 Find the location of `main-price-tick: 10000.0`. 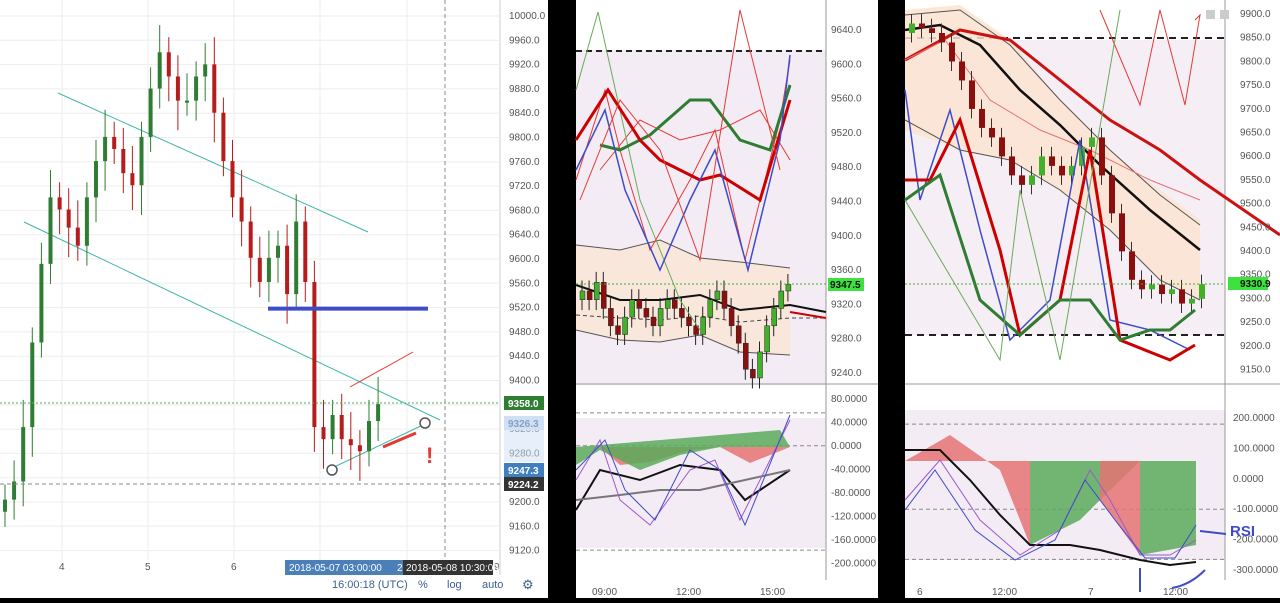

main-price-tick: 10000.0 is located at coordinates (527, 16).